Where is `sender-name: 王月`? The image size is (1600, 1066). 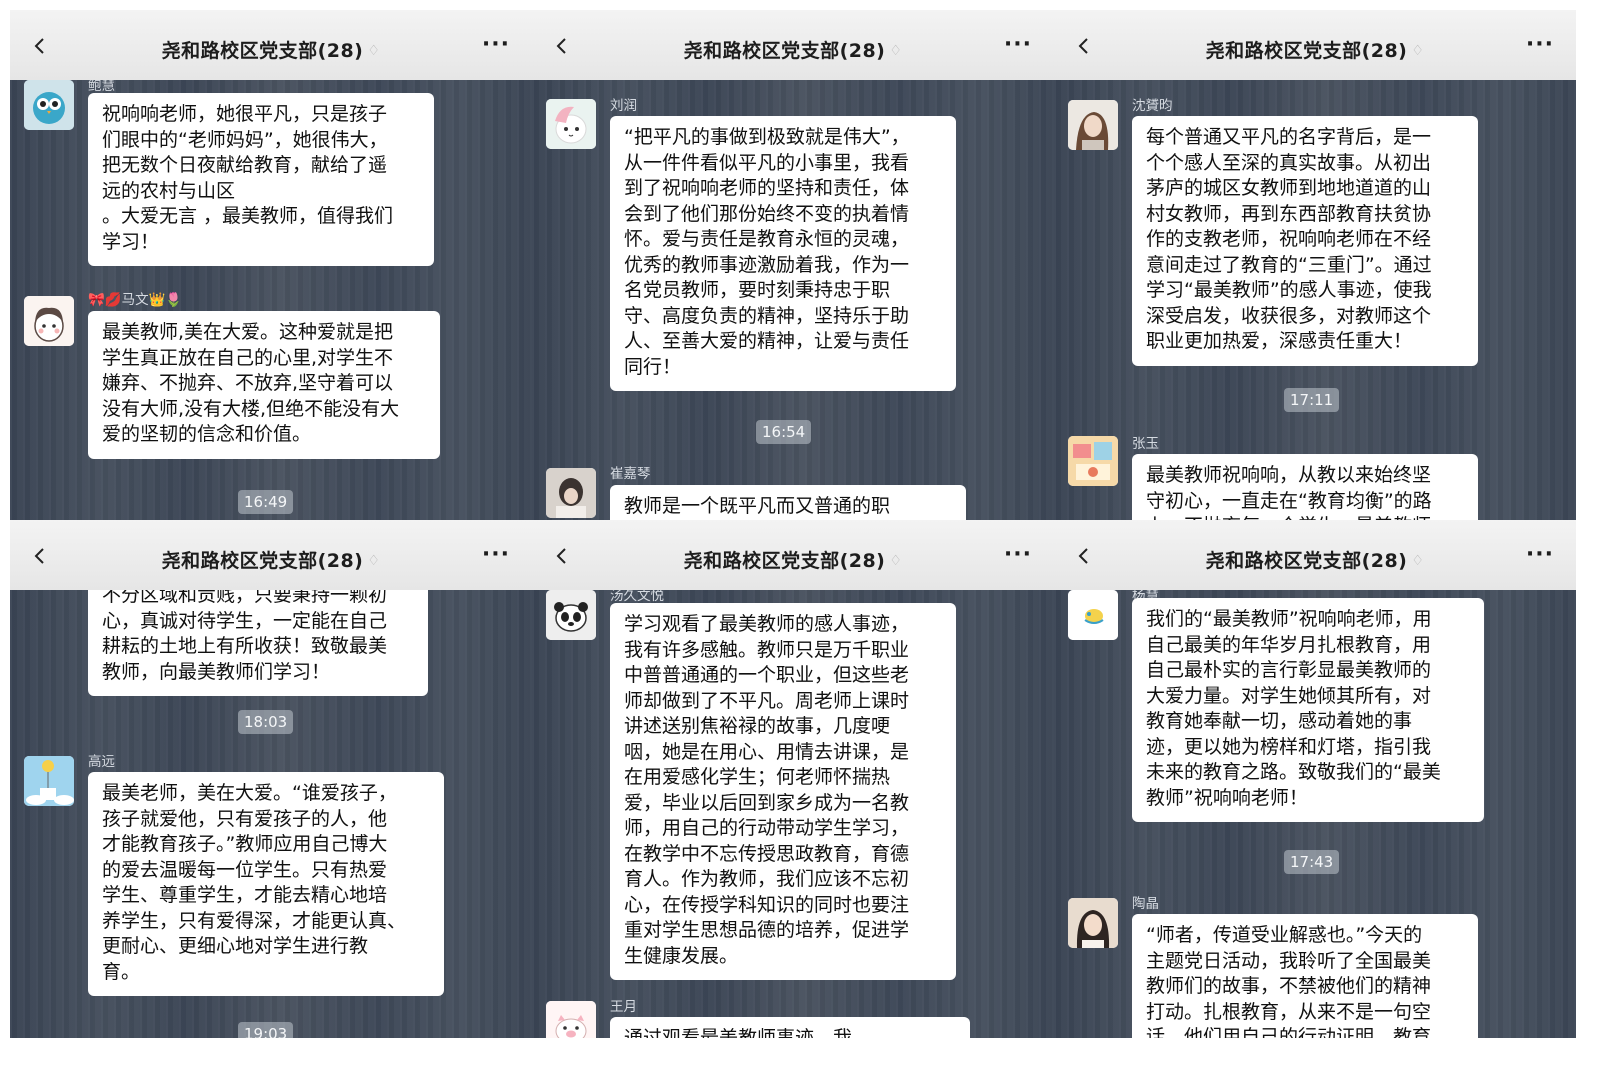
sender-name: 王月 is located at coordinates (623, 1007).